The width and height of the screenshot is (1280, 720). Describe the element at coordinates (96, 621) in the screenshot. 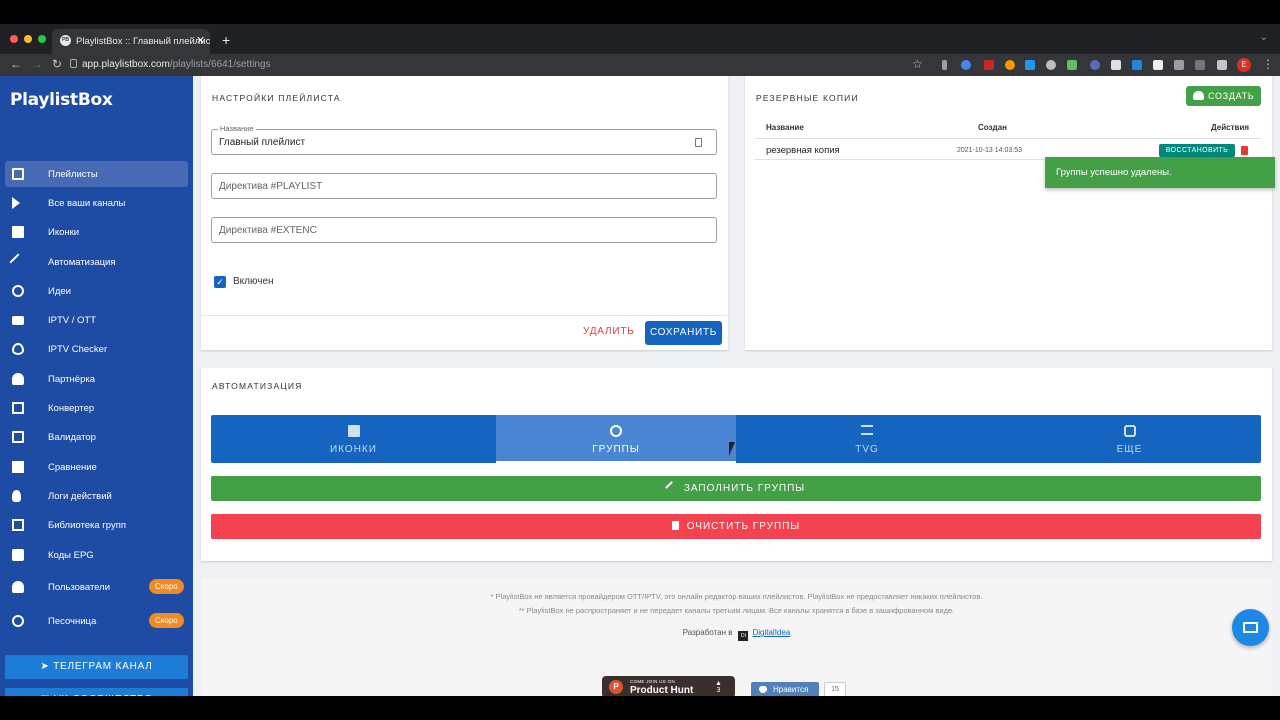

I see `sidebar-item-16: Песочница Скоро` at that location.